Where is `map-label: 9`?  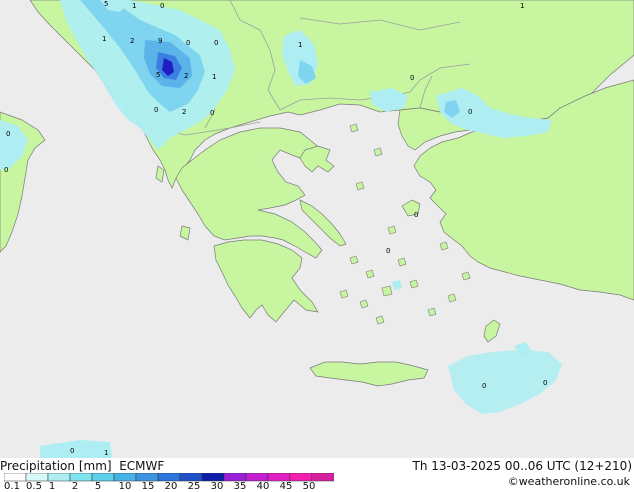
map-label: 9 is located at coordinates (160, 41).